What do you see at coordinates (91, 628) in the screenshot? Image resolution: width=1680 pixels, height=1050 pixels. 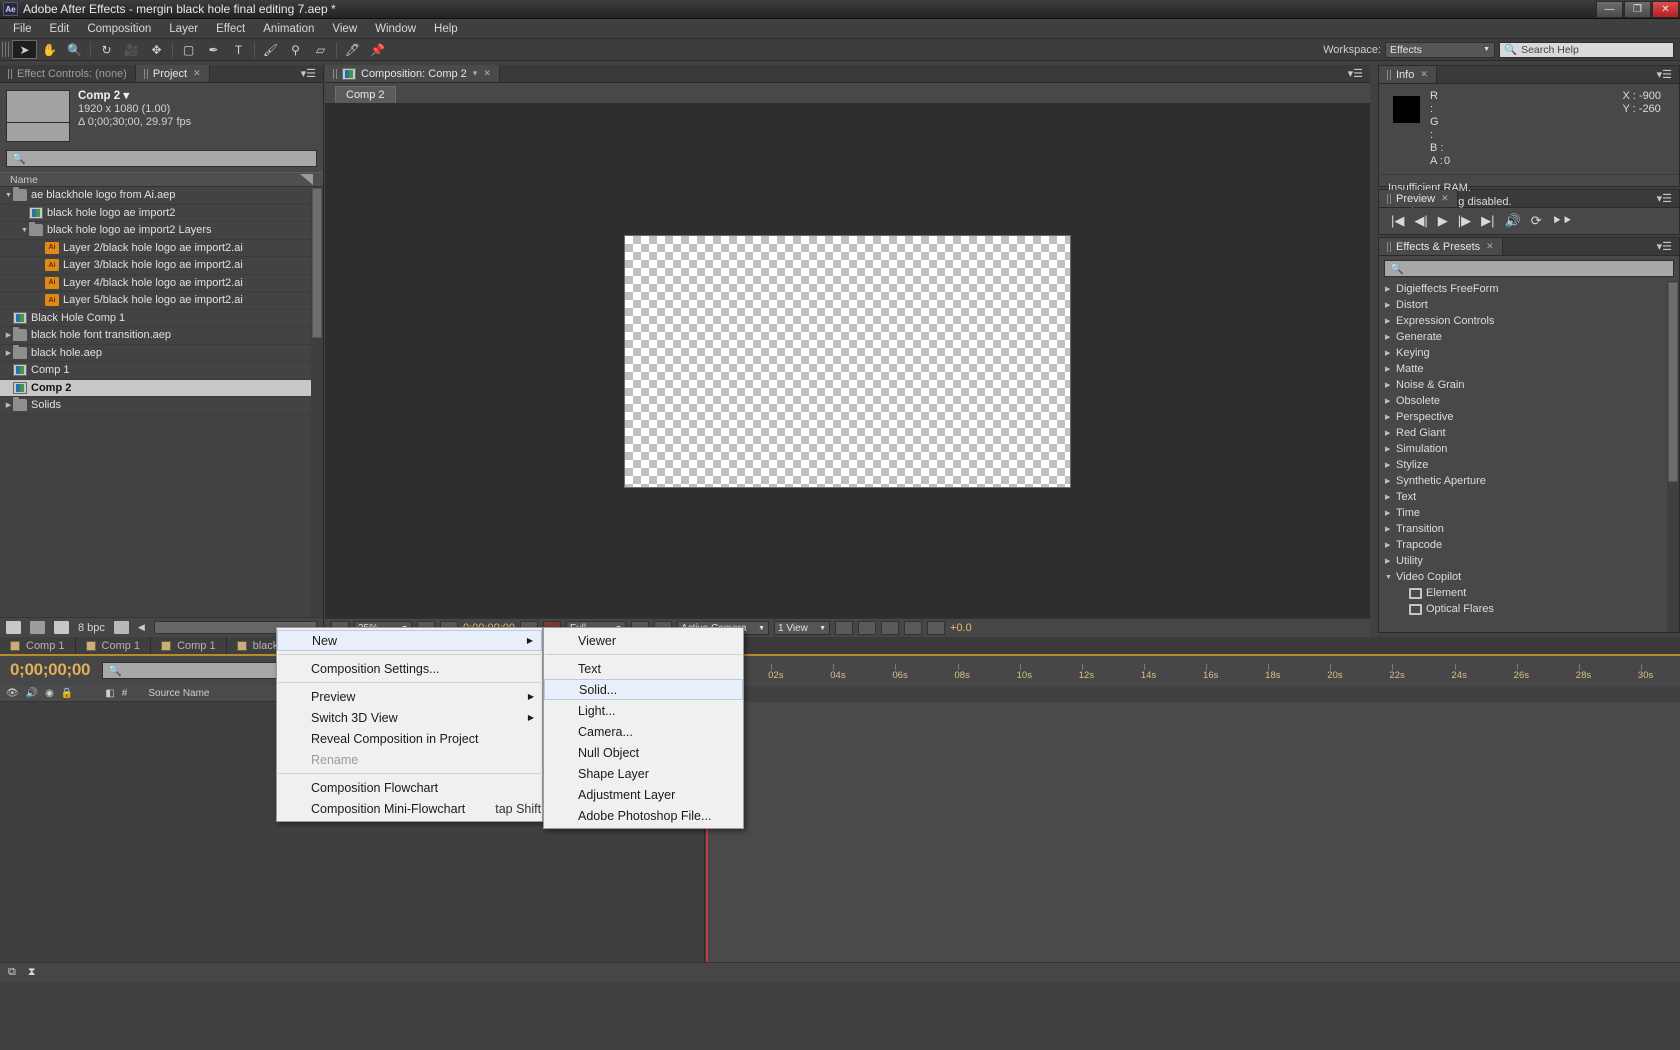 I see `bit-depth-label: 8 bpc` at bounding box center [91, 628].